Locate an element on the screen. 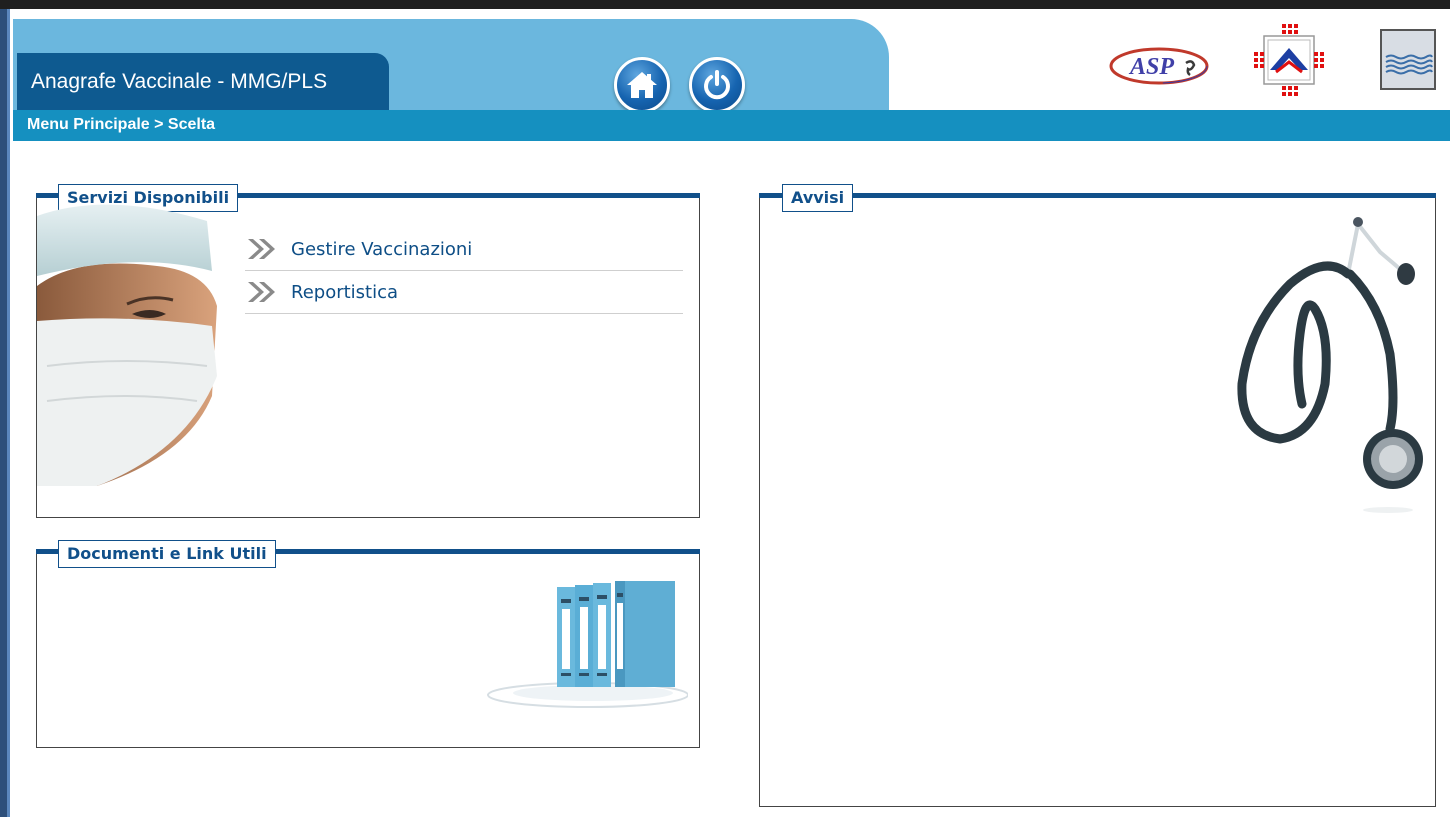 This screenshot has width=1450, height=817. power-icon is located at coordinates (717, 85).